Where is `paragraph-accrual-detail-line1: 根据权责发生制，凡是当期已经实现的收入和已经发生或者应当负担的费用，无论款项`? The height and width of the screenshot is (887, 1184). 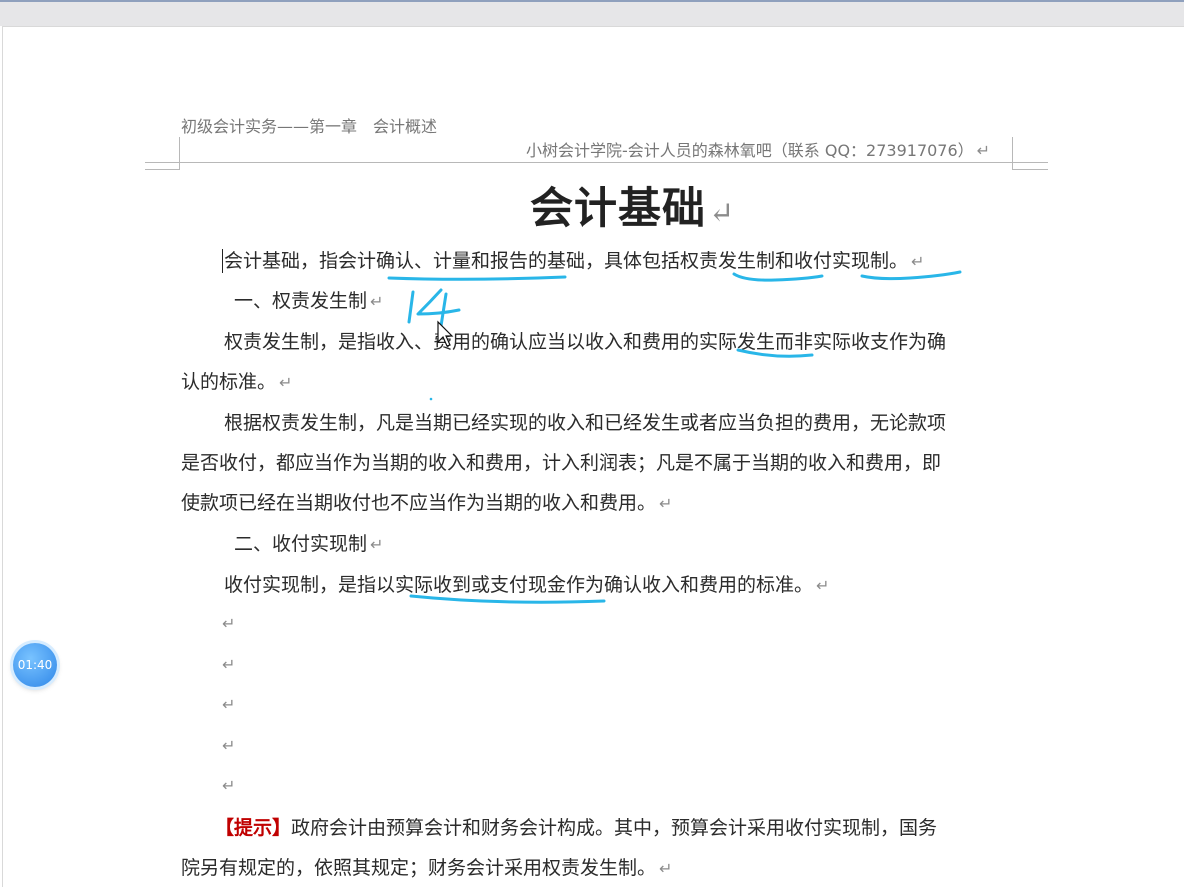 paragraph-accrual-detail-line1: 根据权责发生制，凡是当期已经实现的收入和已经发生或者应当负担的费用，无论款项 is located at coordinates (585, 423).